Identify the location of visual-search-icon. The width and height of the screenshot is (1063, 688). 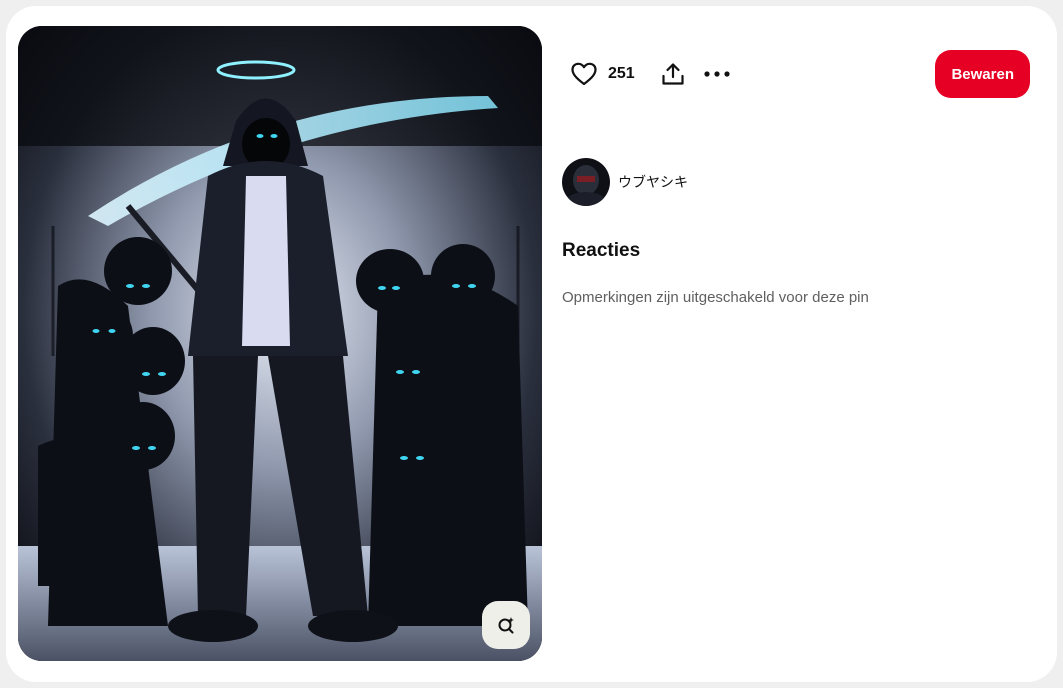
(506, 625).